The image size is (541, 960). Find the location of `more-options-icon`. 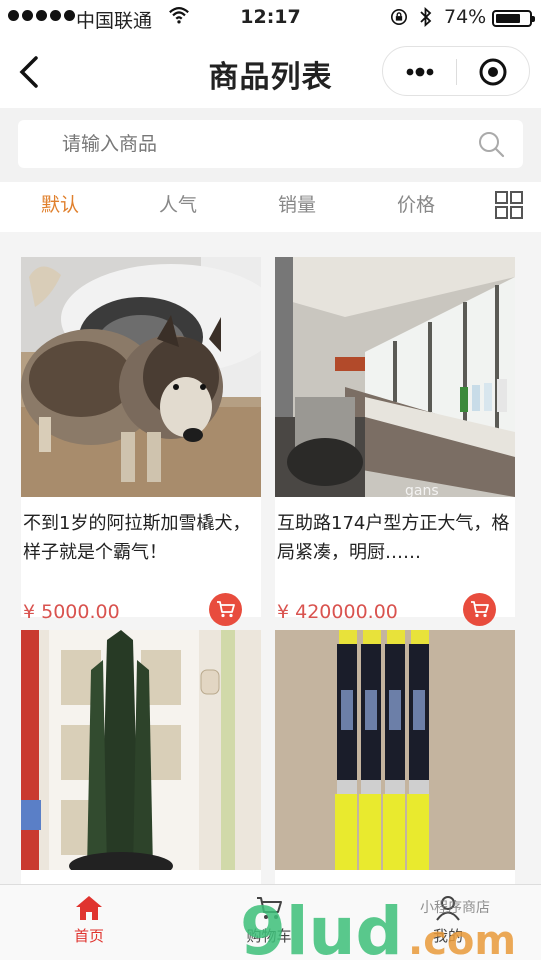

more-options-icon is located at coordinates (420, 72).